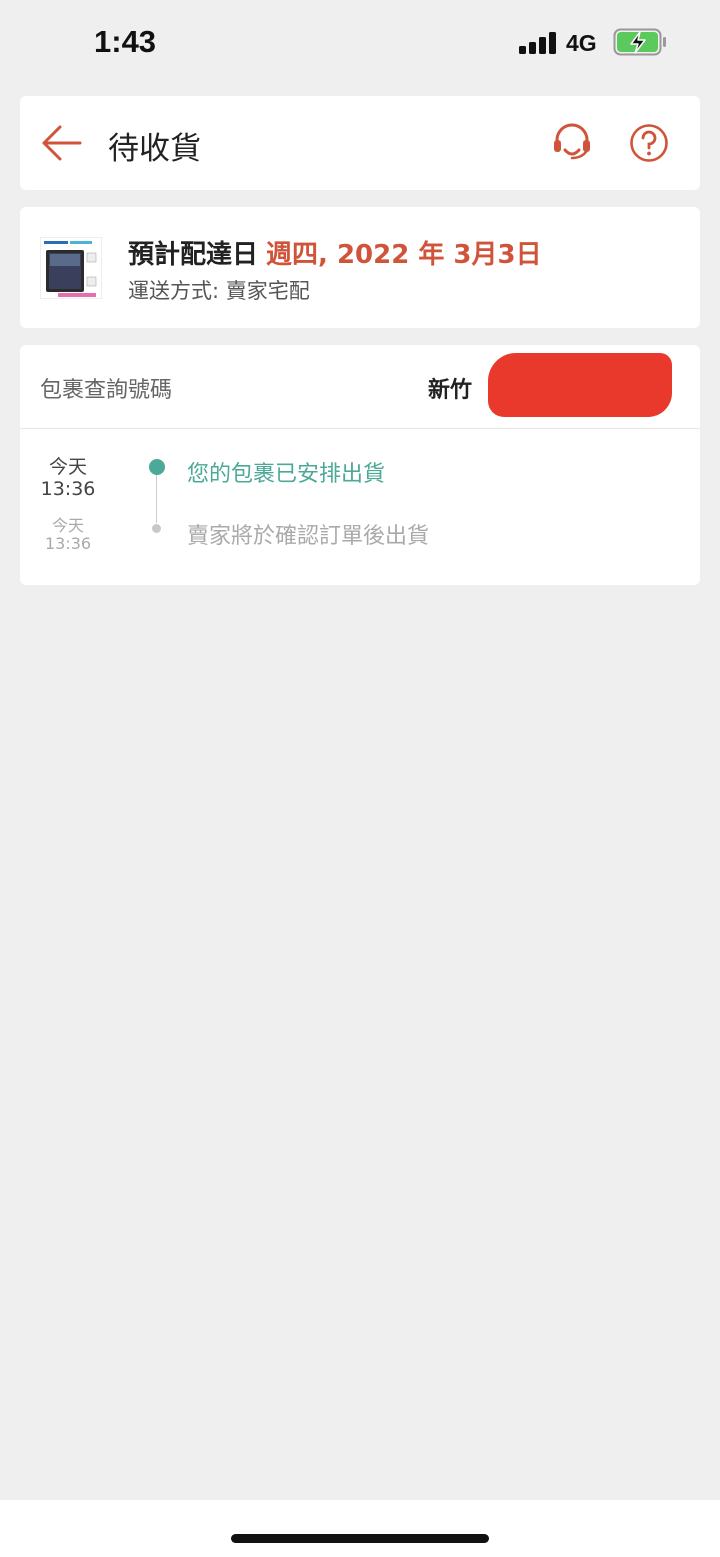 Image resolution: width=720 pixels, height=1557 pixels. Describe the element at coordinates (156, 528) in the screenshot. I see `timeline-dot-inactive` at that location.